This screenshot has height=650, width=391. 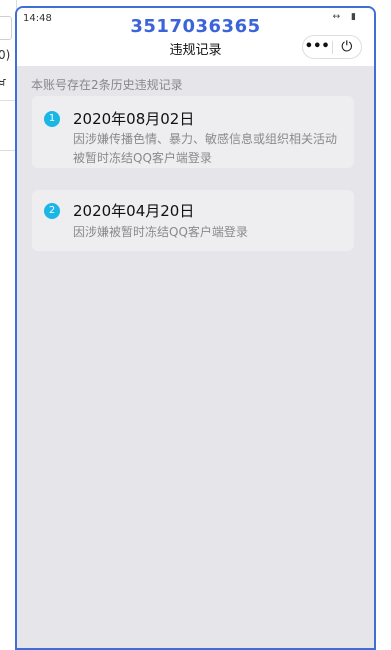 What do you see at coordinates (134, 119) in the screenshot?
I see `record-date: 2020年08月02日` at bounding box center [134, 119].